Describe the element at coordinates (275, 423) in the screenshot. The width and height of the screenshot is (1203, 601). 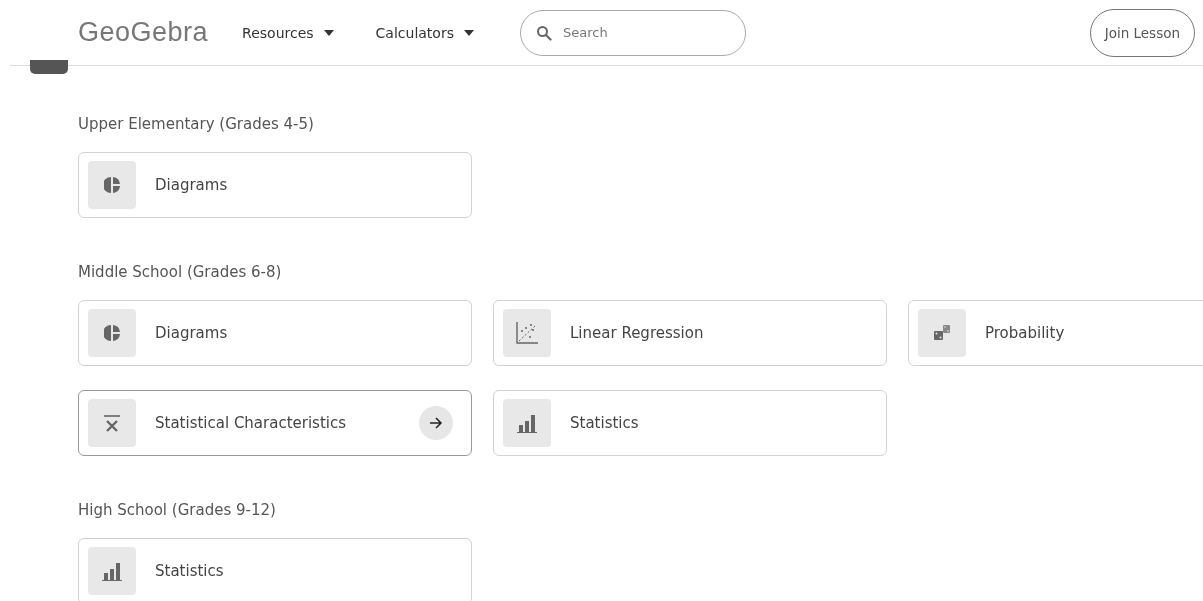
I see `topic-card: Statistical Characteristics` at that location.